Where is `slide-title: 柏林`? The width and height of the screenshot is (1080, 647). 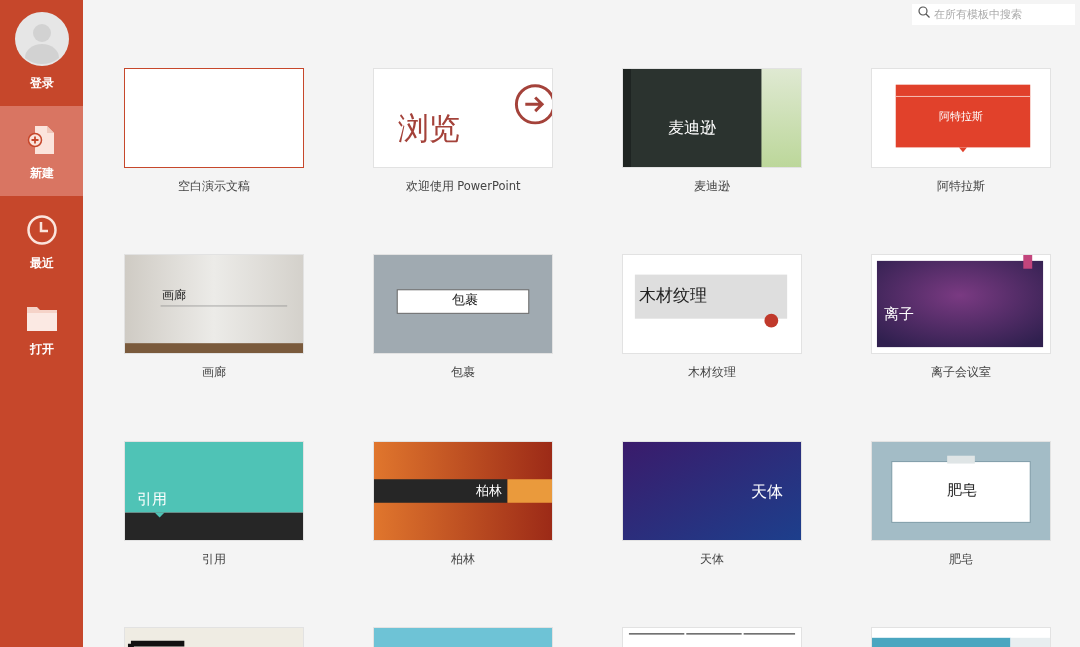 slide-title: 柏林 is located at coordinates (489, 490).